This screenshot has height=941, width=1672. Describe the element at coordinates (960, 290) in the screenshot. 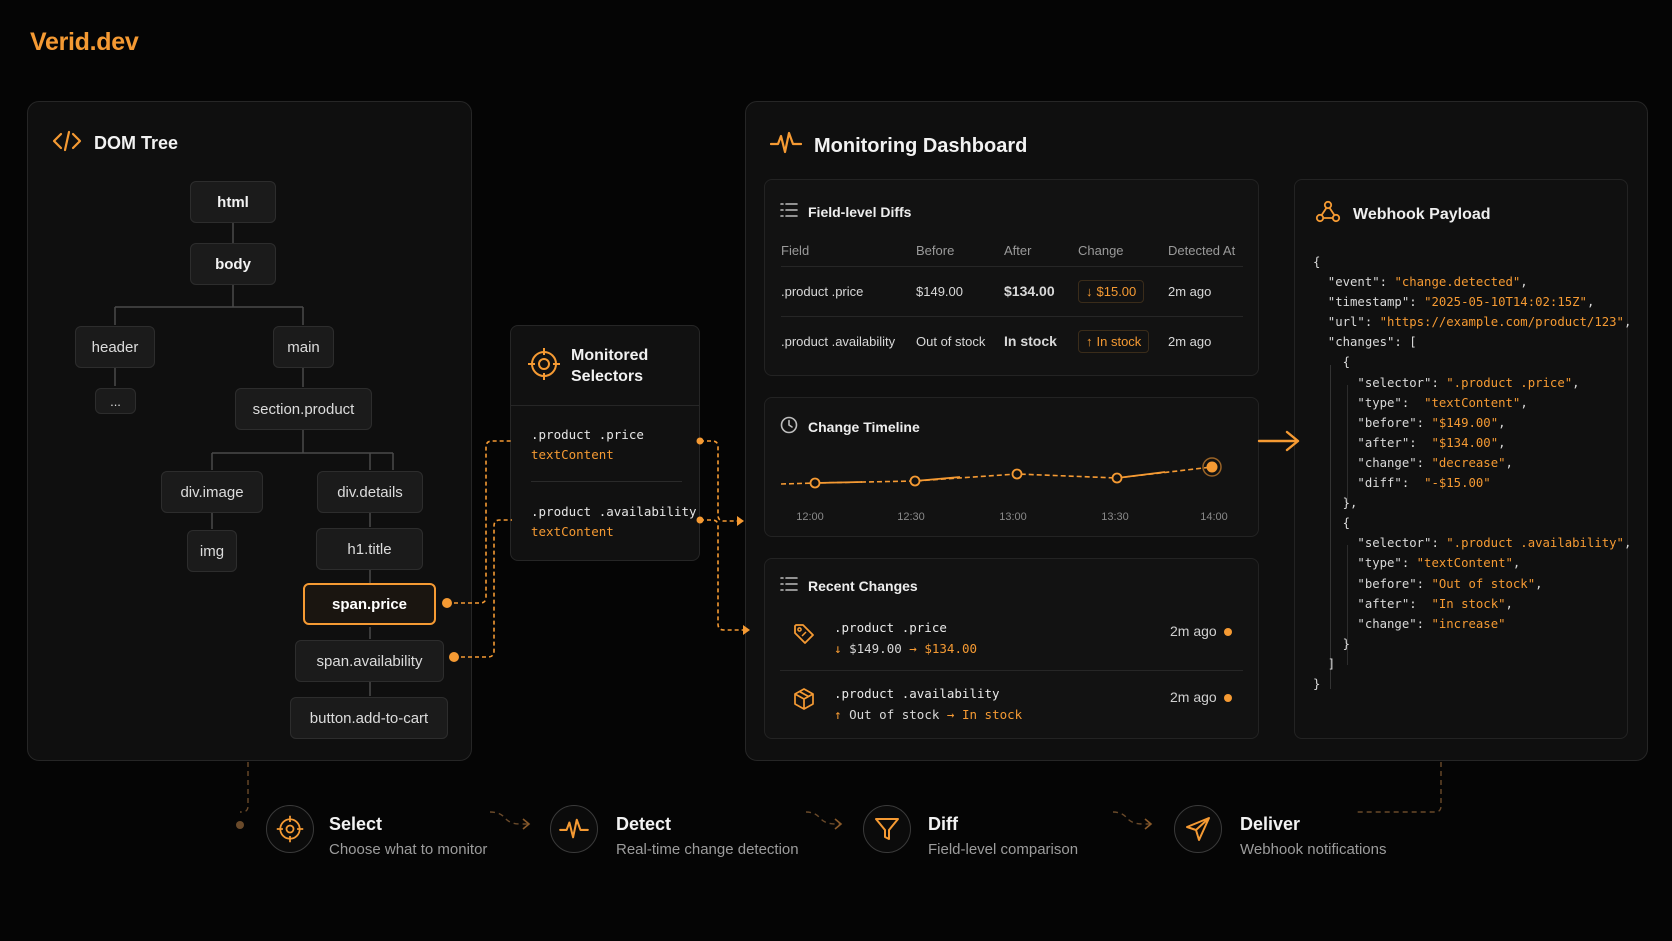

I see `diff-before: $149.00` at that location.